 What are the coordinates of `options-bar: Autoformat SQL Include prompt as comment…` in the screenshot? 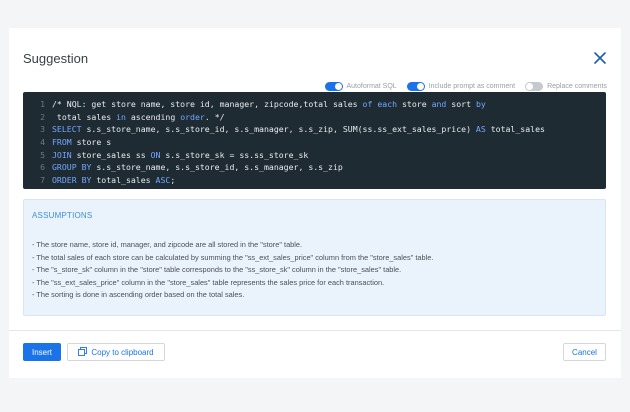 It's located at (465, 86).